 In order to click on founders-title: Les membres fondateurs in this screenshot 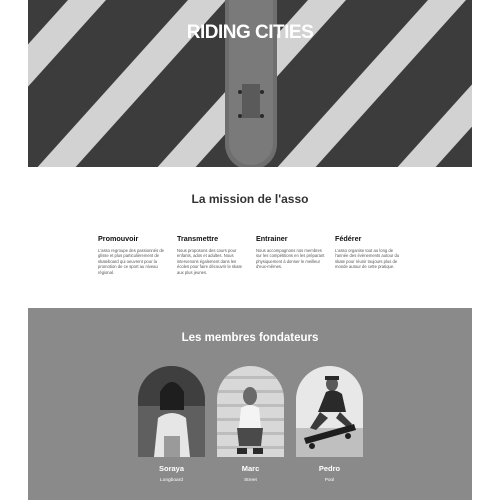, I will do `click(250, 338)`.